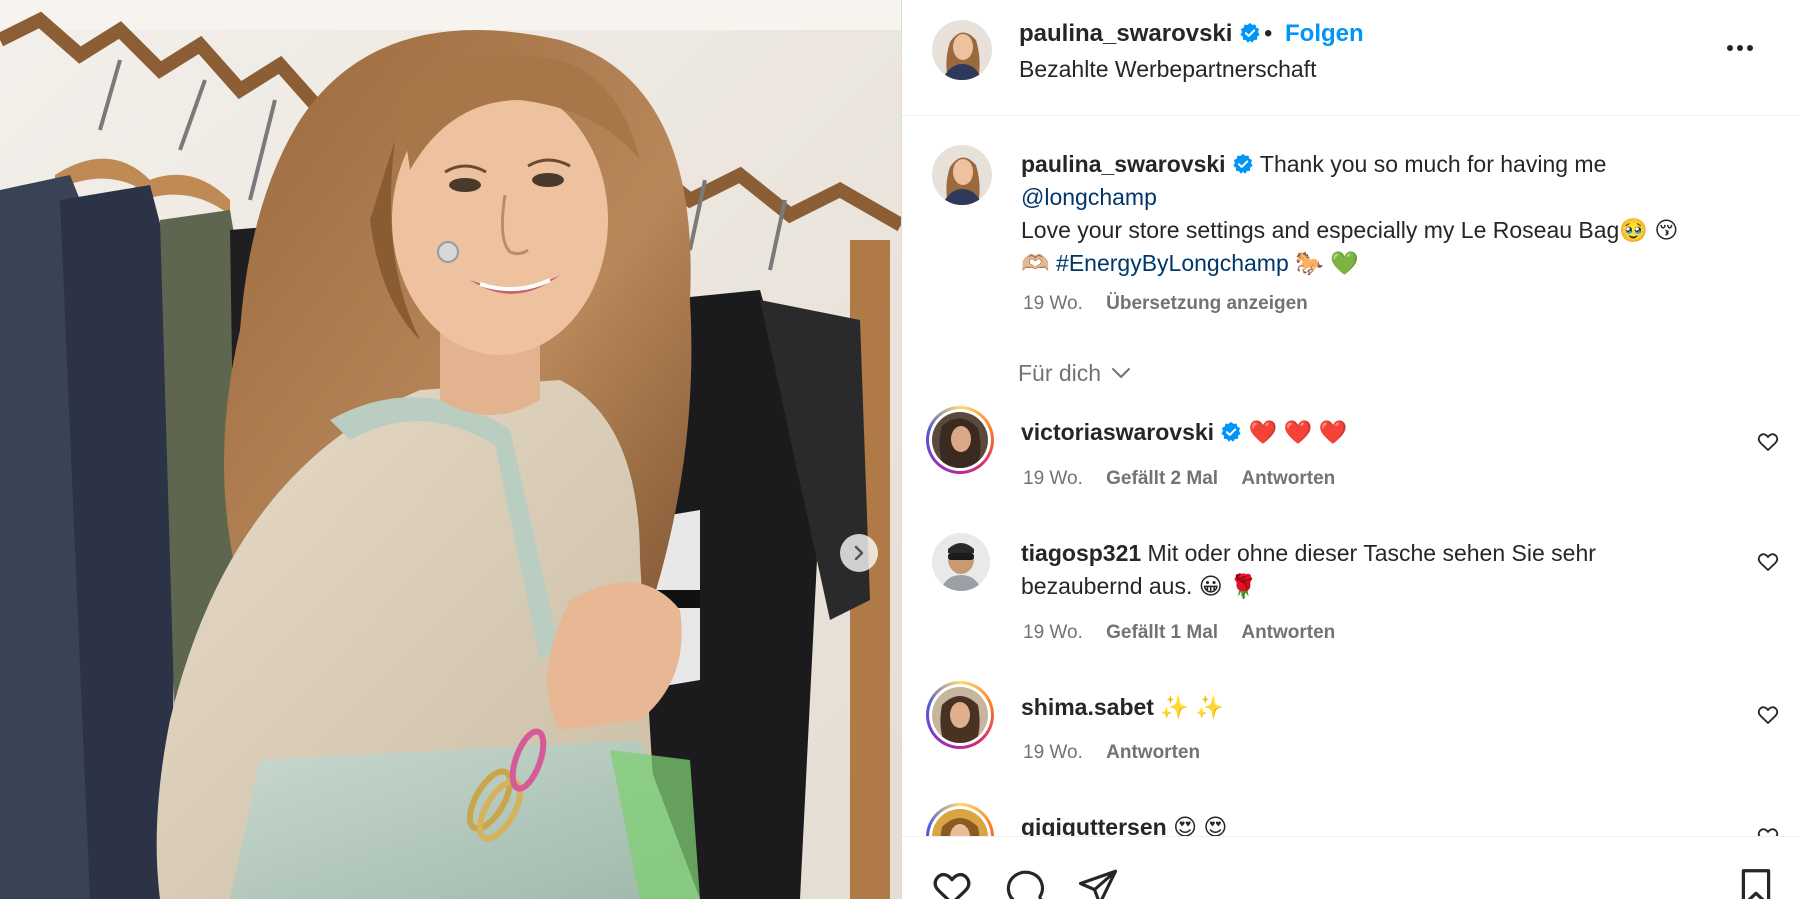  Describe the element at coordinates (1167, 69) in the screenshot. I see `paid-partnership-label: Bezahlte Werbepartnerschaft` at that location.